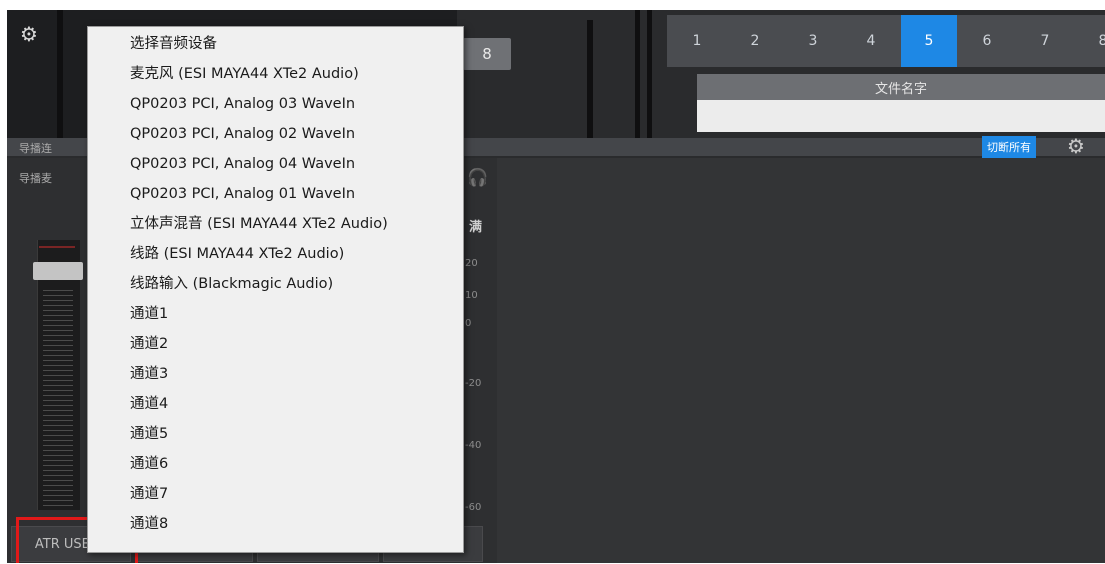 The width and height of the screenshot is (1105, 564). I want to click on channel-tab-3: 3, so click(813, 41).